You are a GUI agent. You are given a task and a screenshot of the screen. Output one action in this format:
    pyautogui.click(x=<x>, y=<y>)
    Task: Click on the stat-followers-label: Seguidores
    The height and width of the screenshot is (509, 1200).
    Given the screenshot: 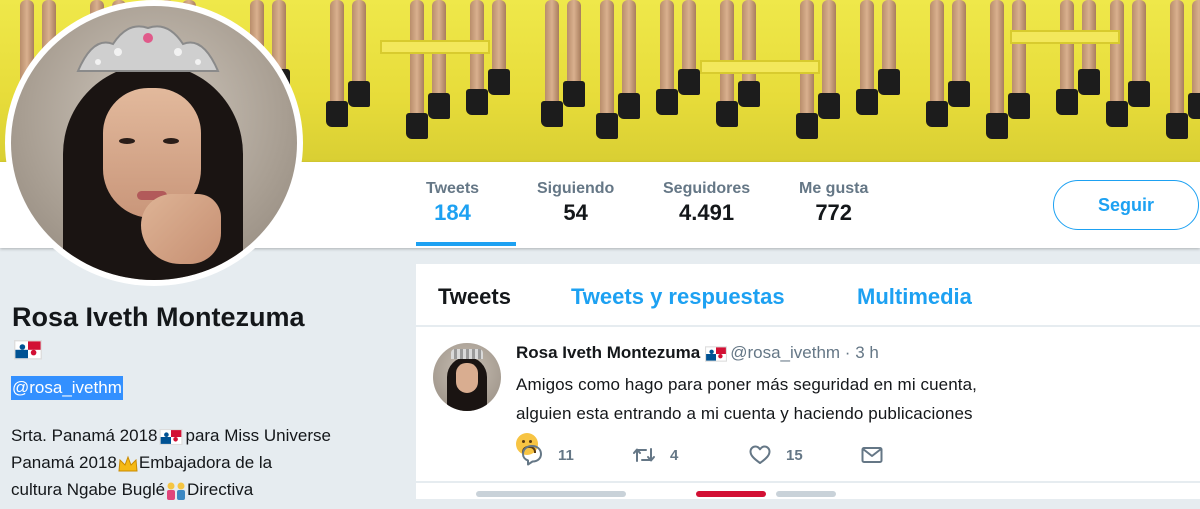 What is the action you would take?
    pyautogui.click(x=707, y=188)
    